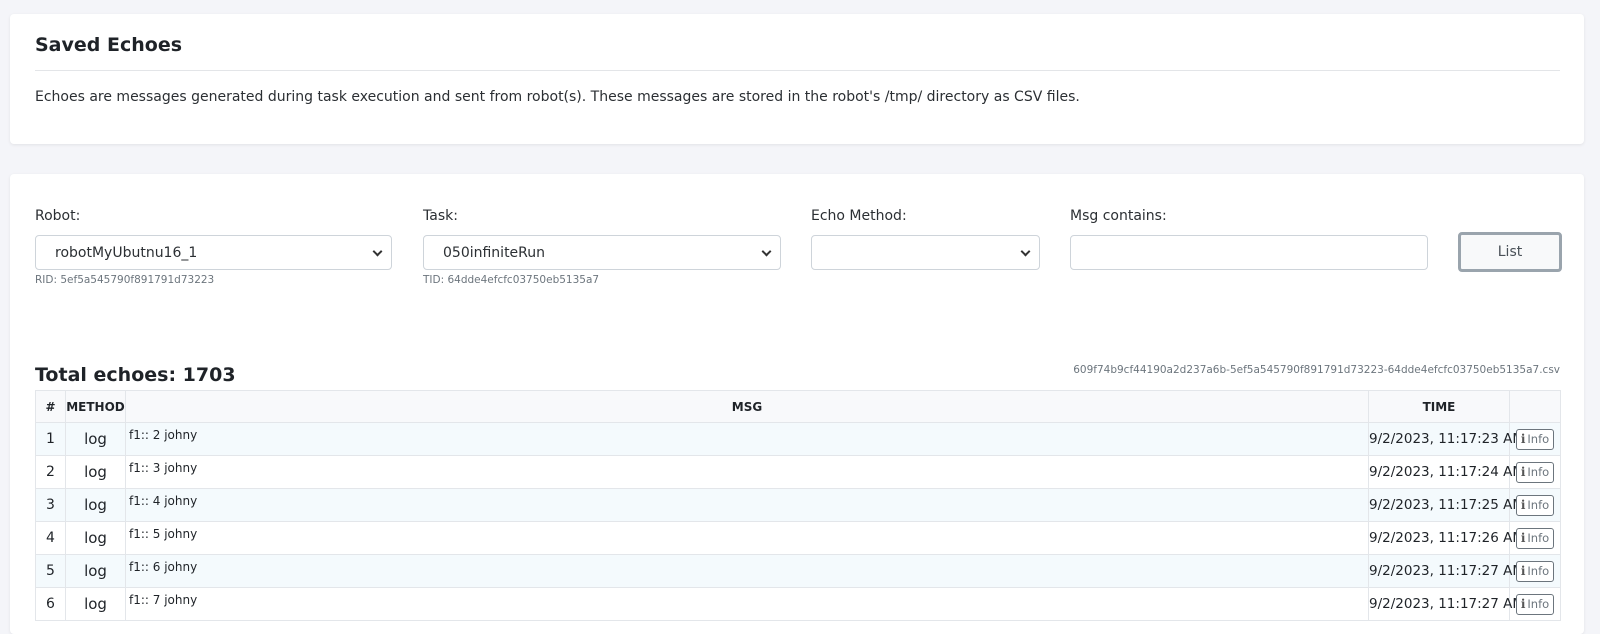  I want to click on table-header-row: # METHOD MSG TIME, so click(798, 406).